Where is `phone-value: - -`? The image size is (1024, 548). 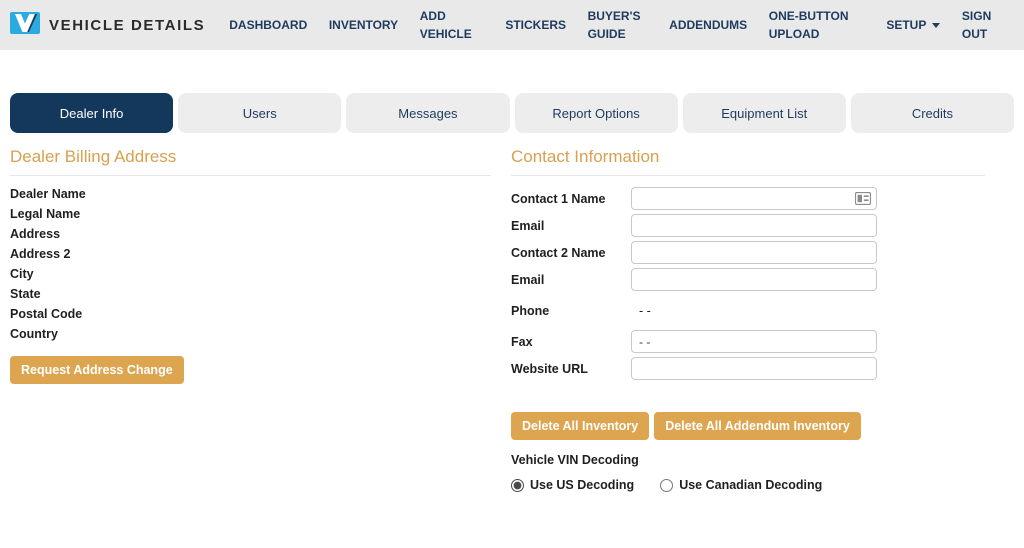 phone-value: - - is located at coordinates (645, 310).